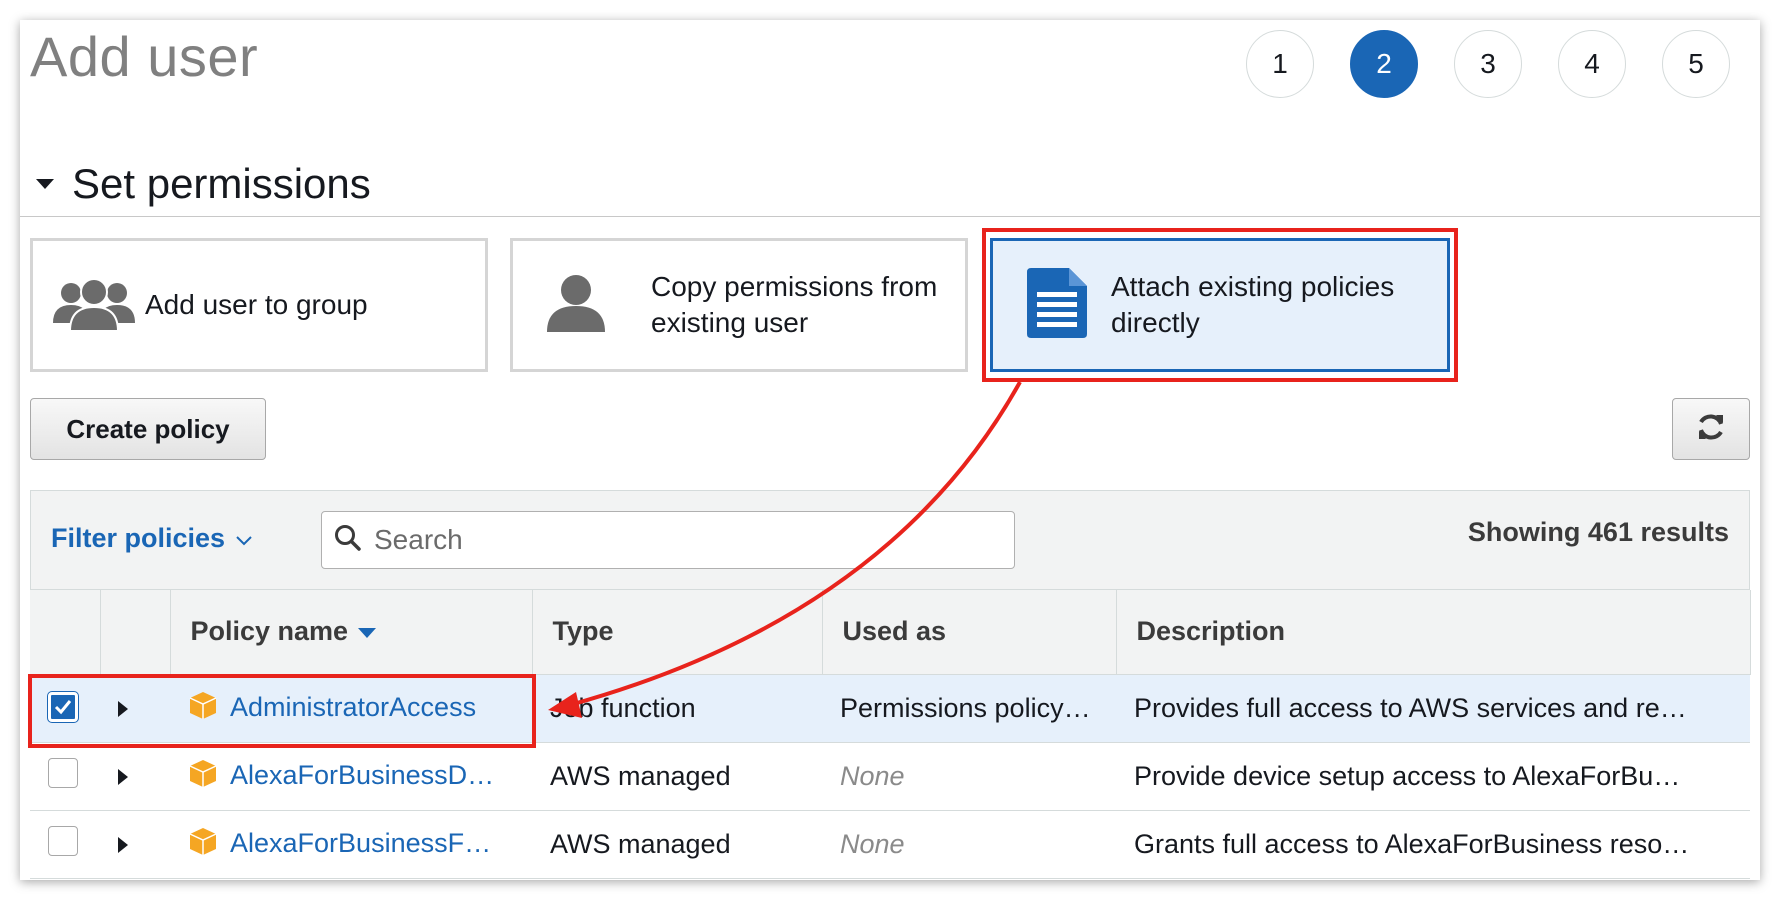  I want to click on expand-column-header, so click(135, 632).